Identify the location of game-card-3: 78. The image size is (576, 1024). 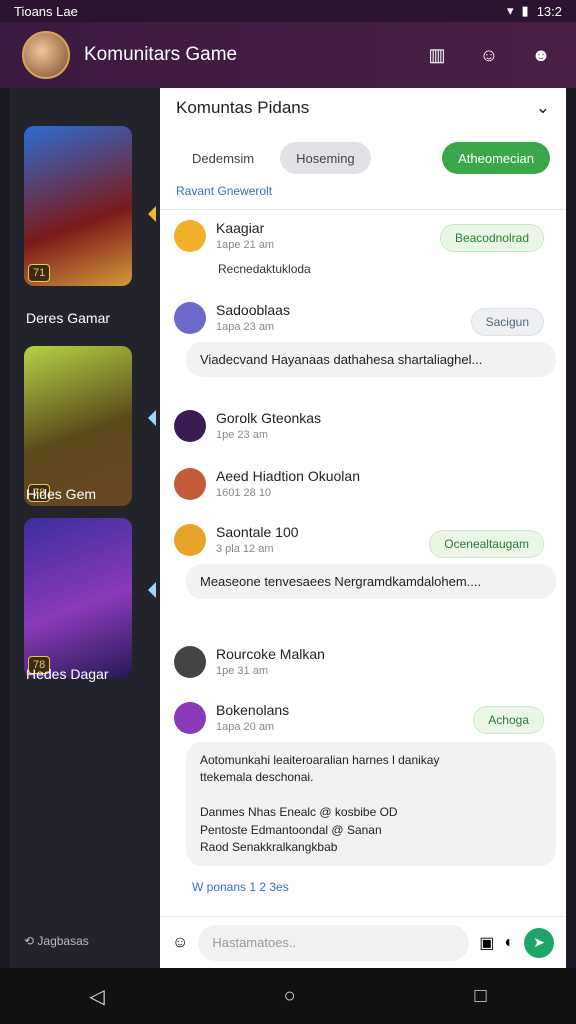
(78, 598).